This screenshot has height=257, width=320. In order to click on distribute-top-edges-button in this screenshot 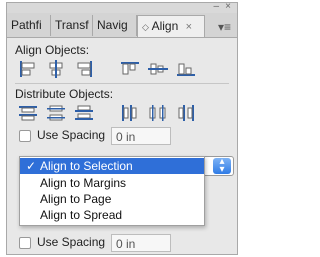, I will do `click(28, 113)`.